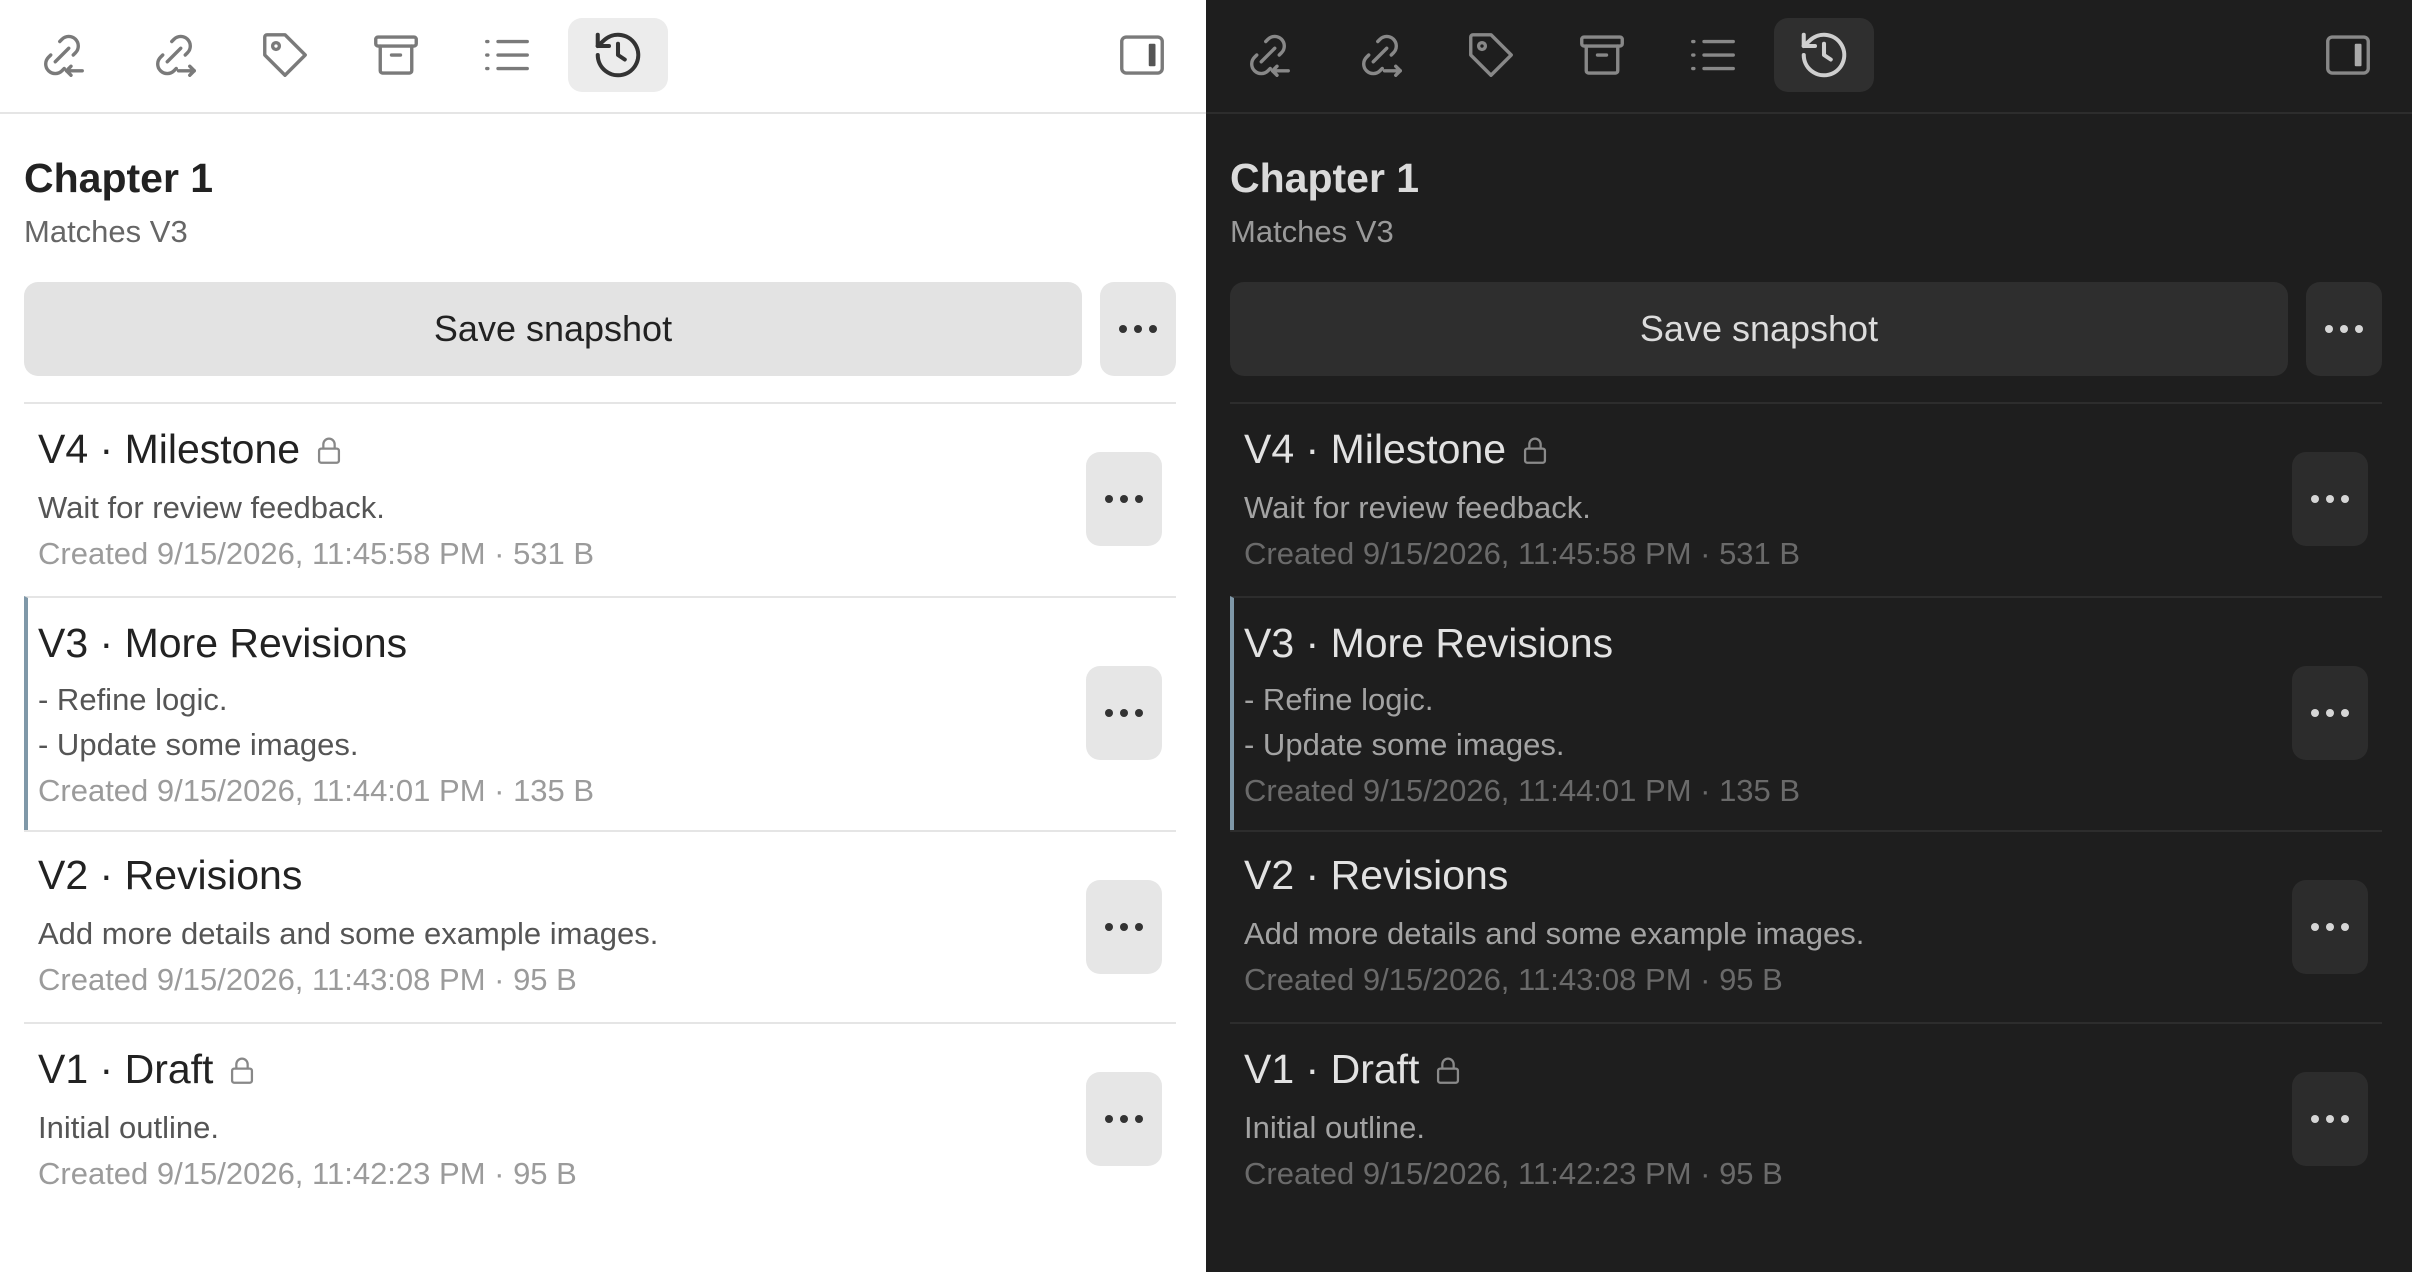 The height and width of the screenshot is (1272, 2412). Describe the element at coordinates (133, 699) in the screenshot. I see `snapshot-description-line: - Refine logic.` at that location.